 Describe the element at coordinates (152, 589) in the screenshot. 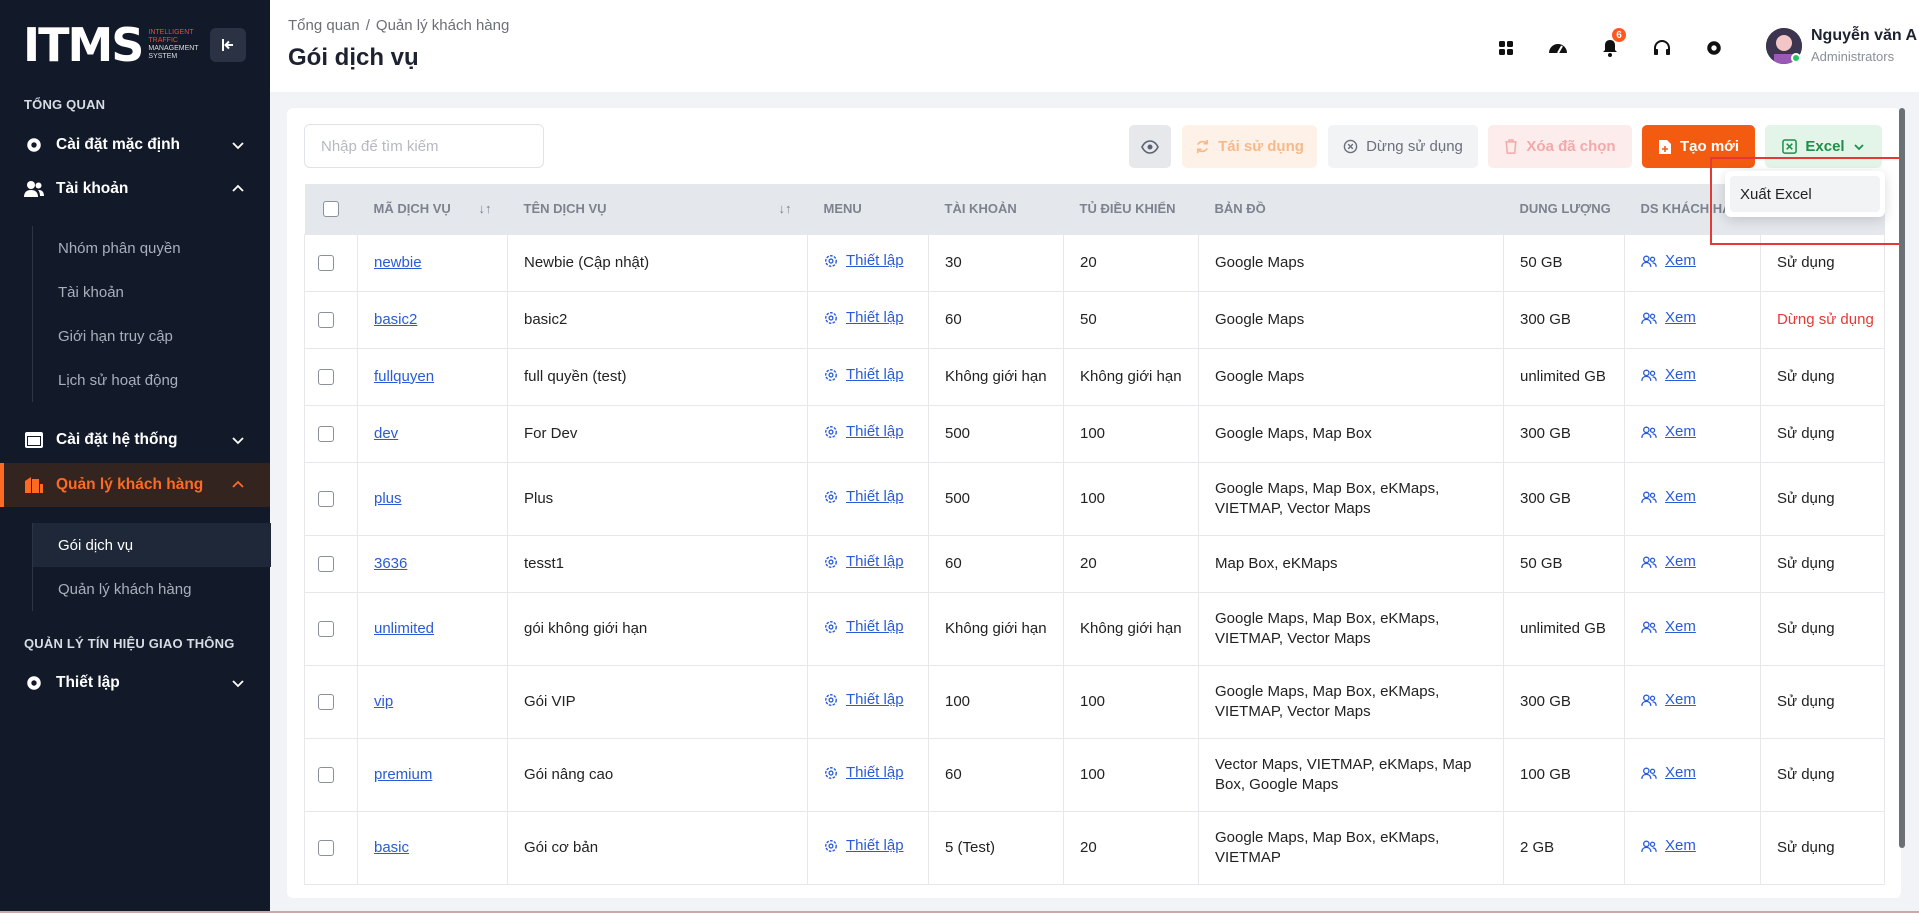

I see `sidebar-item-customers: Quản lý khách hàng` at that location.